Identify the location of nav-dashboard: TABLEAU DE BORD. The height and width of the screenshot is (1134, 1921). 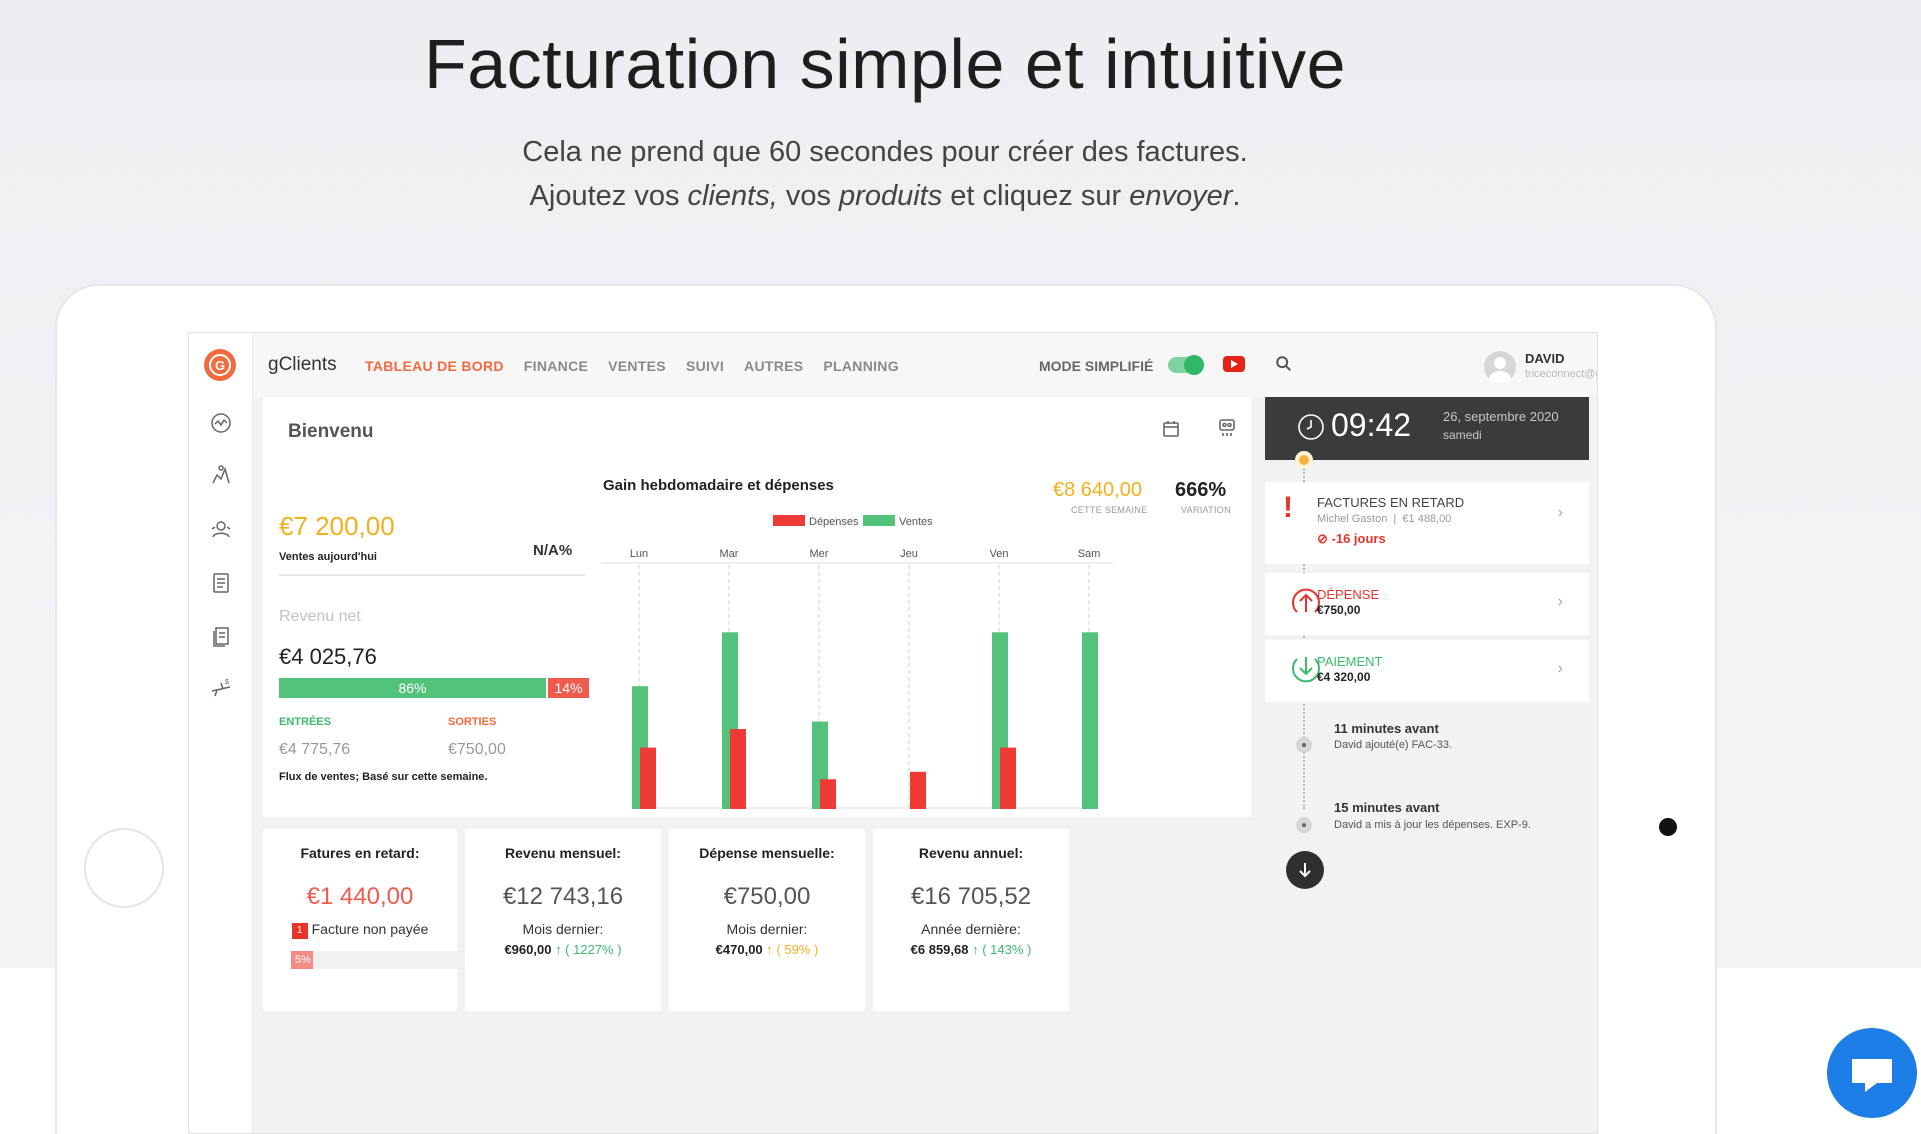
(434, 366).